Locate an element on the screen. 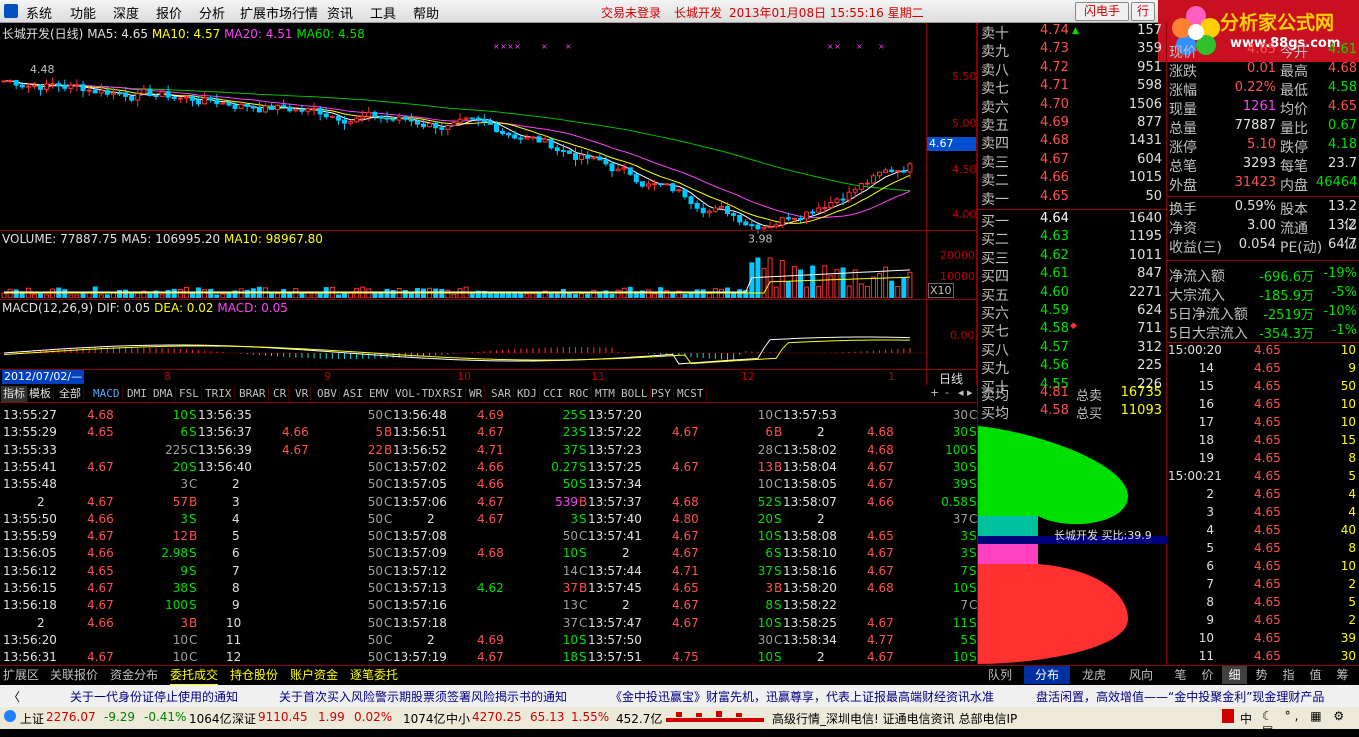 The image size is (1359, 737). trade-side: C is located at coordinates (583, 605).